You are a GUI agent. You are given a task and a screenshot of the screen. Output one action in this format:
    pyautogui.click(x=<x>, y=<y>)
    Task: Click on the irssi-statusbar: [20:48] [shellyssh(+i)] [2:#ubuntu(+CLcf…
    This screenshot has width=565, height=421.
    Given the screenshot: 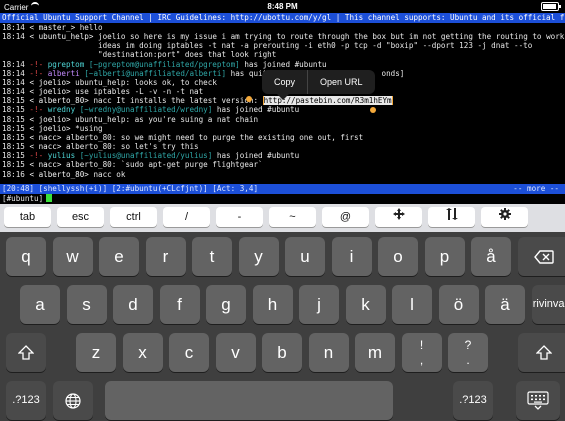 What is the action you would take?
    pyautogui.click(x=282, y=189)
    